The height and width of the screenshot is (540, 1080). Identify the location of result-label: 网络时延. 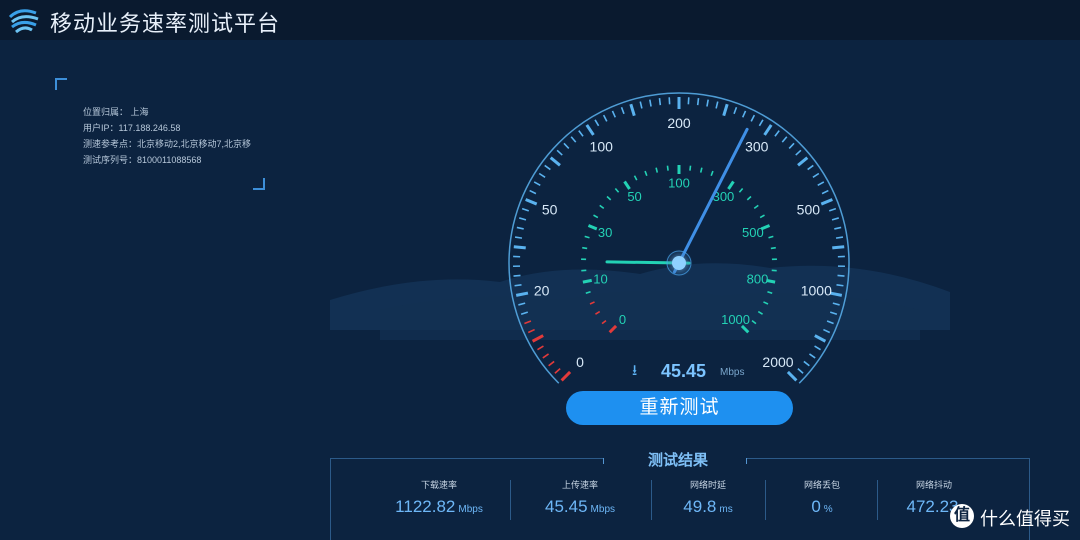
(707, 485).